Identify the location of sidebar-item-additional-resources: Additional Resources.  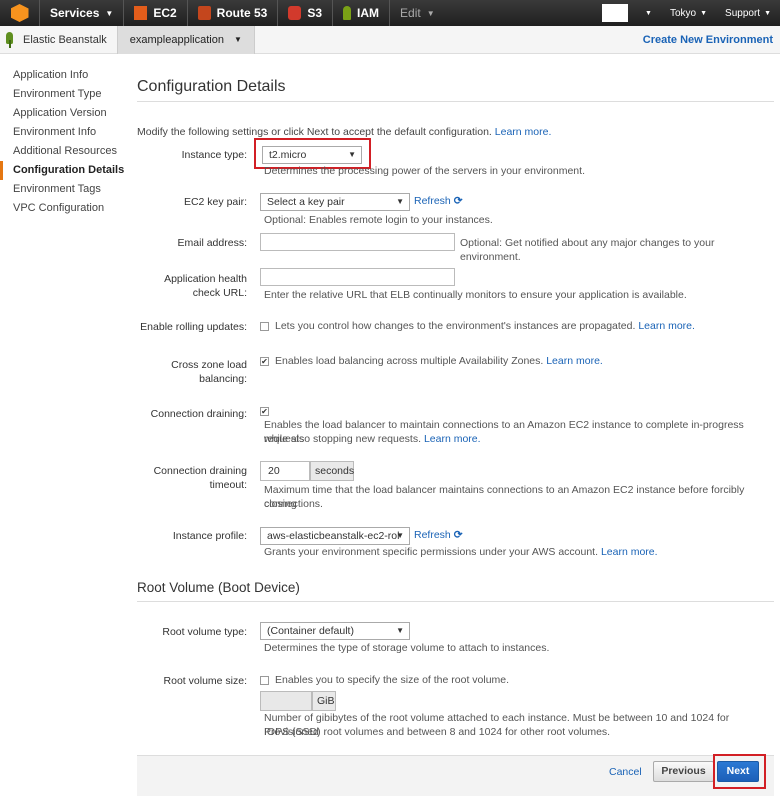
(59, 151).